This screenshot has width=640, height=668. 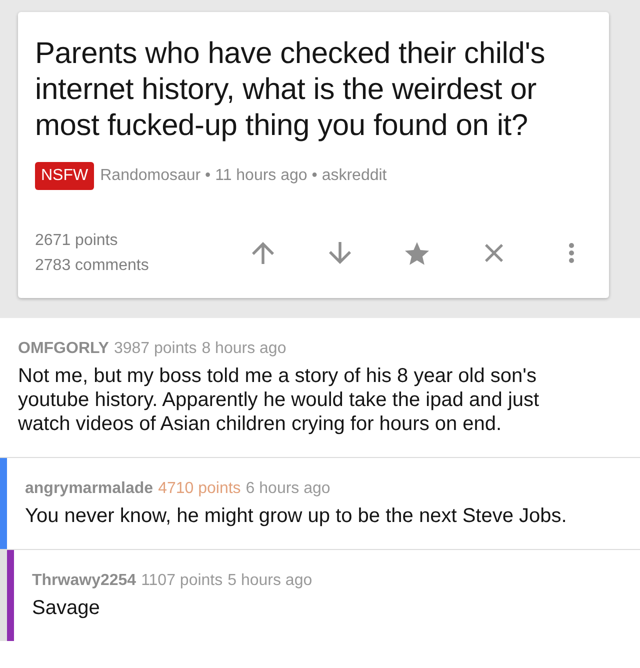 What do you see at coordinates (417, 253) in the screenshot?
I see `star-icon` at bounding box center [417, 253].